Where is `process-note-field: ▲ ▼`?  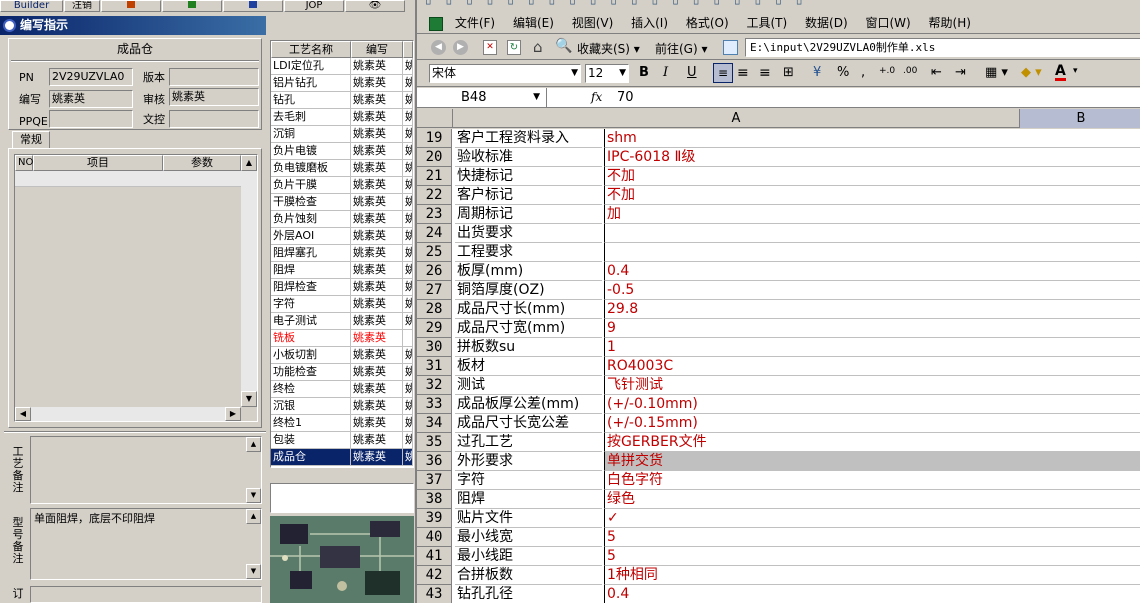
process-note-field: ▲ ▼ is located at coordinates (146, 470).